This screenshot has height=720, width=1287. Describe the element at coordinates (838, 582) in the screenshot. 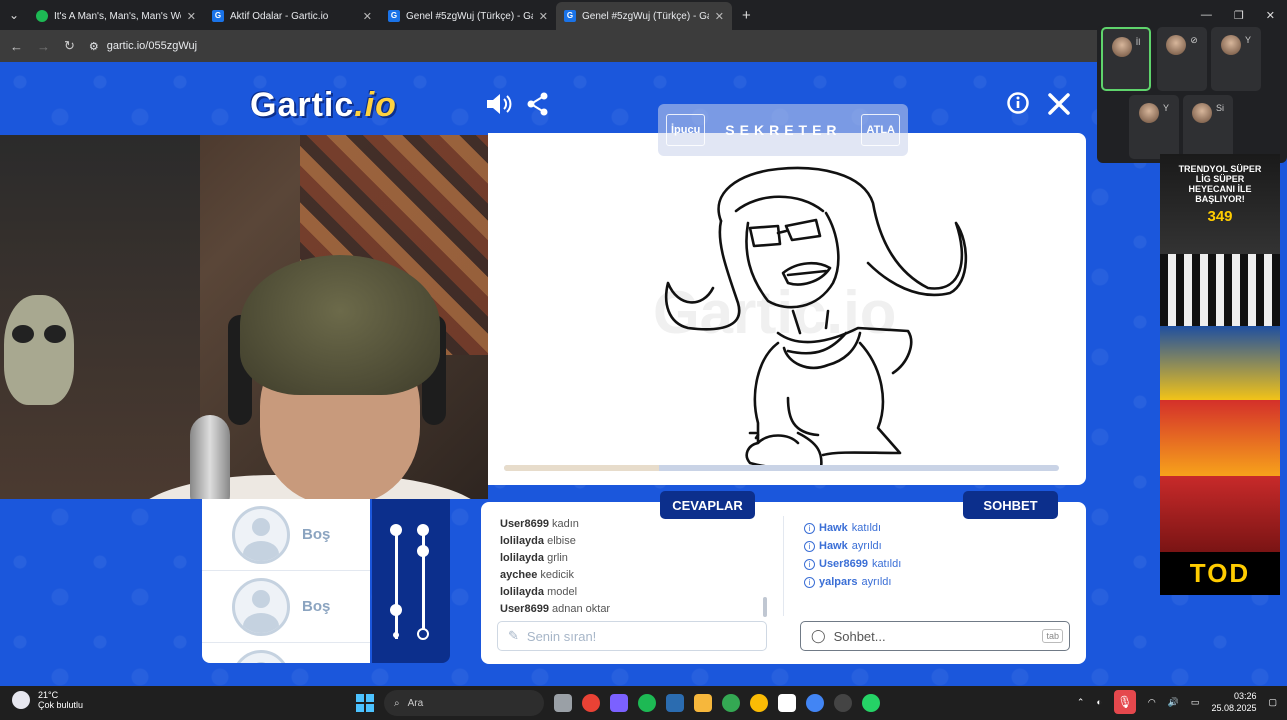

I see `chat-user: yalpars` at that location.